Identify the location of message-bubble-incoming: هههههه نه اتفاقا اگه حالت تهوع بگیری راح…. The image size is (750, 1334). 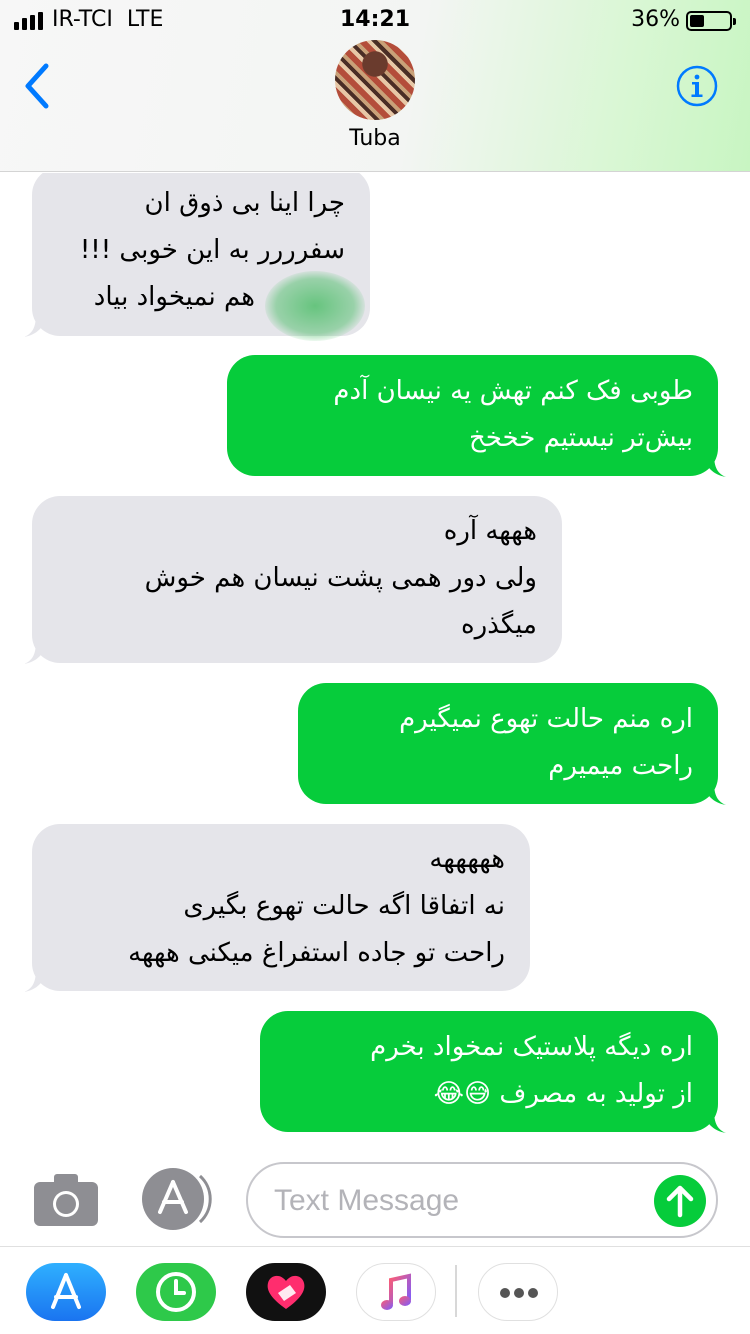
(277, 908).